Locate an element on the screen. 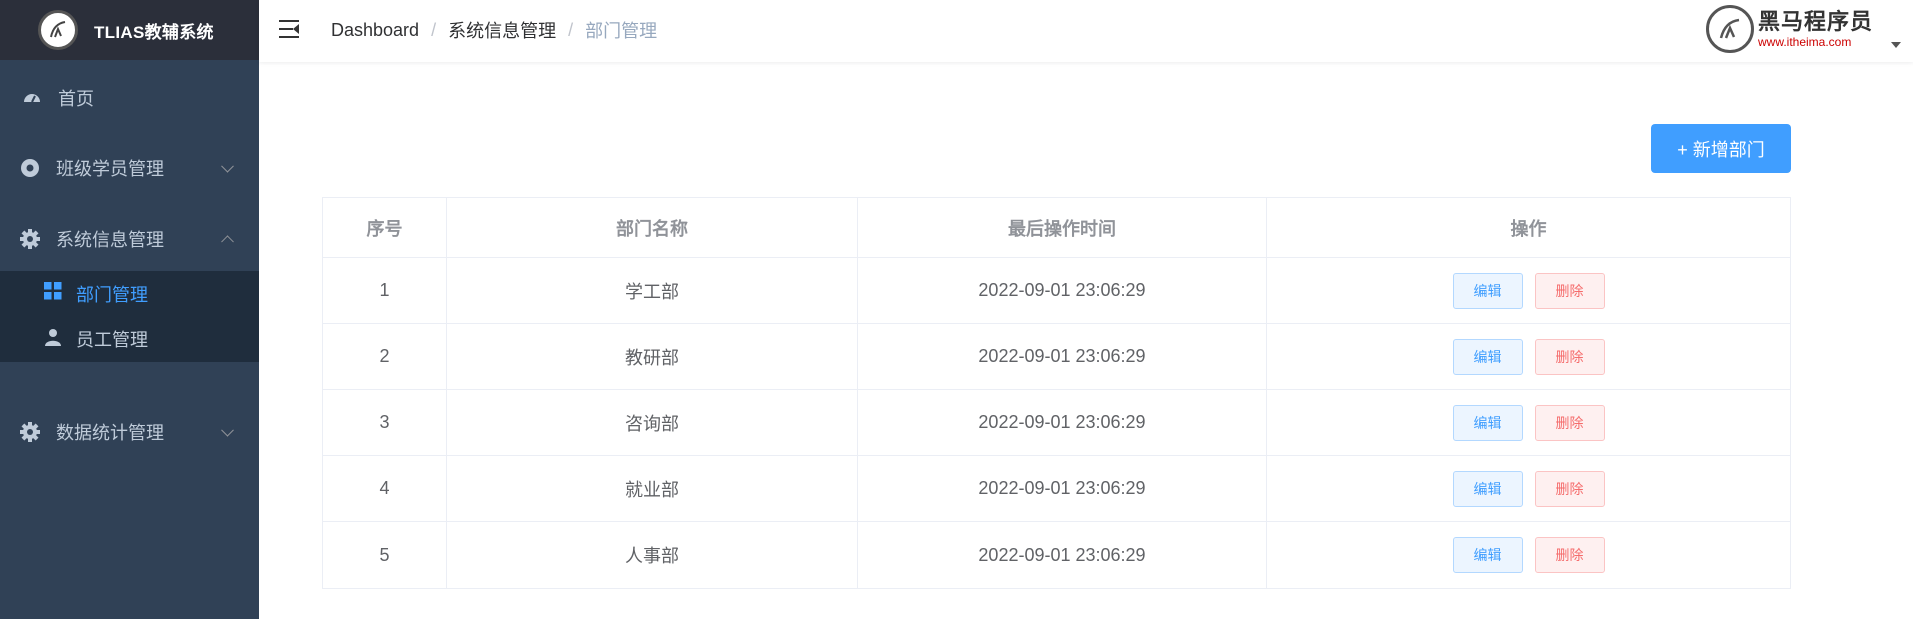  row-index: 1 is located at coordinates (385, 290).